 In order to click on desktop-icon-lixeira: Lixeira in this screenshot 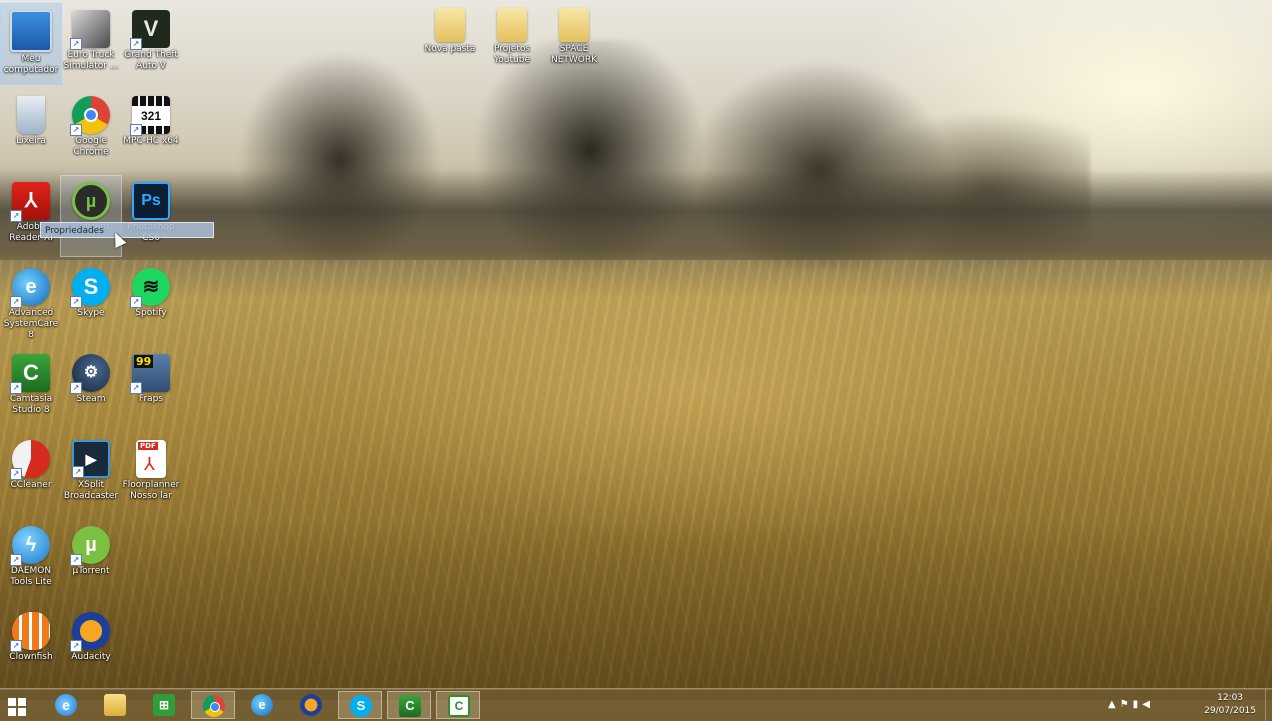, I will do `click(31, 130)`.